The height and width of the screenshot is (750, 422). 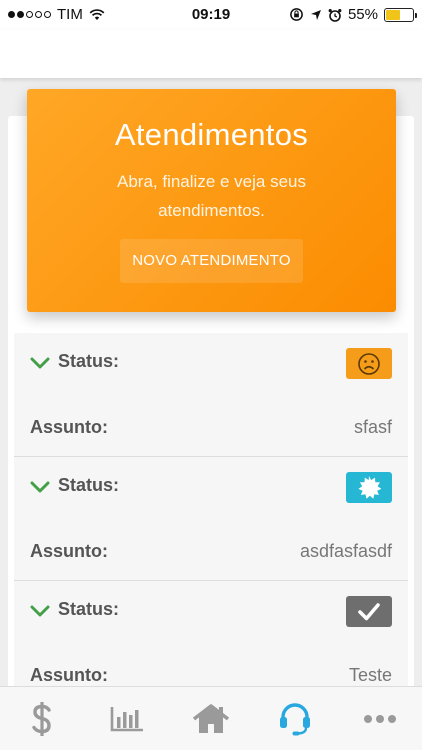 I want to click on subject-row: Assunto: Teste, so click(x=211, y=675).